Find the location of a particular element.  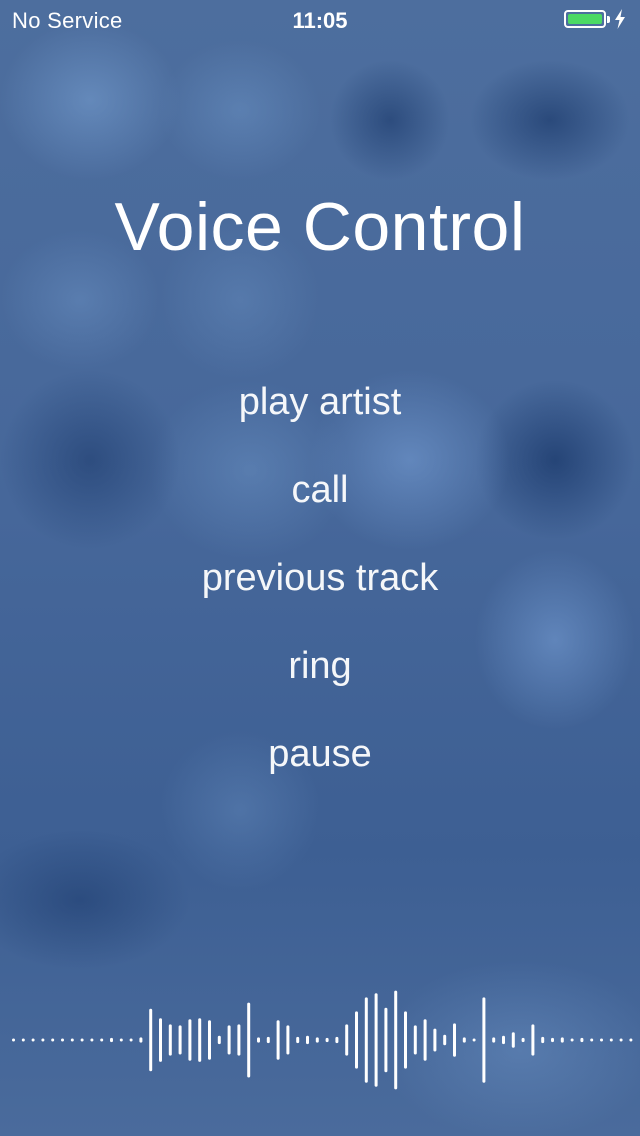

charging-bolt-icon is located at coordinates (620, 19).